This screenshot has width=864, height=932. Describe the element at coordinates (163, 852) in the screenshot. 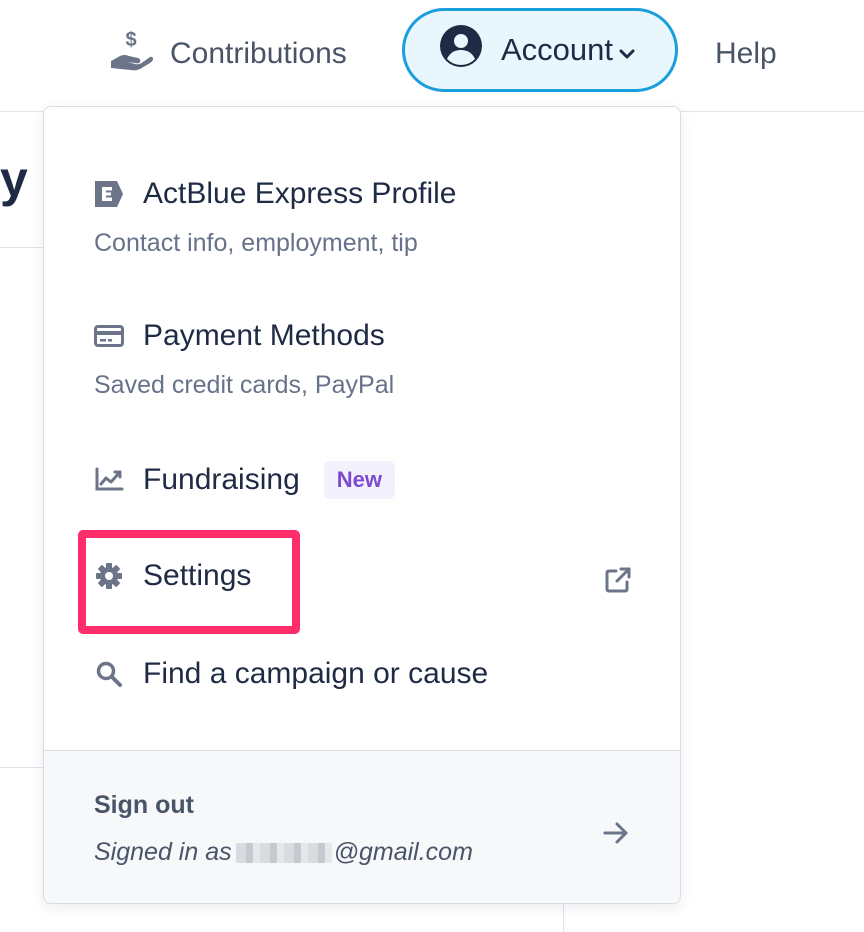

I see `signed-in-prefix: Signed in as` at that location.